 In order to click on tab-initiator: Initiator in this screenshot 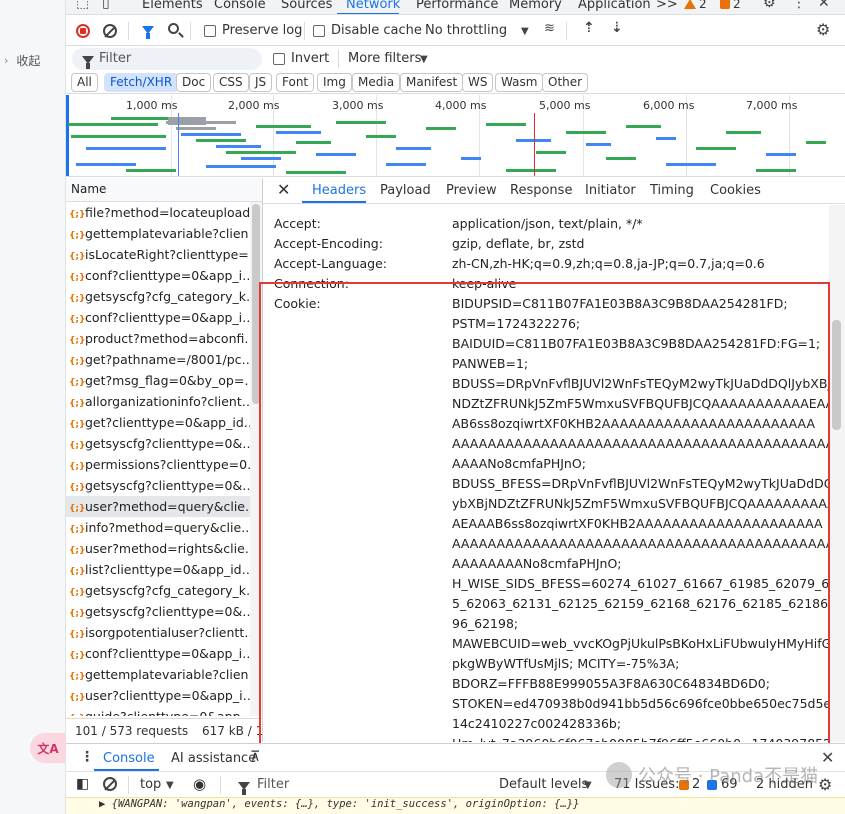, I will do `click(610, 190)`.